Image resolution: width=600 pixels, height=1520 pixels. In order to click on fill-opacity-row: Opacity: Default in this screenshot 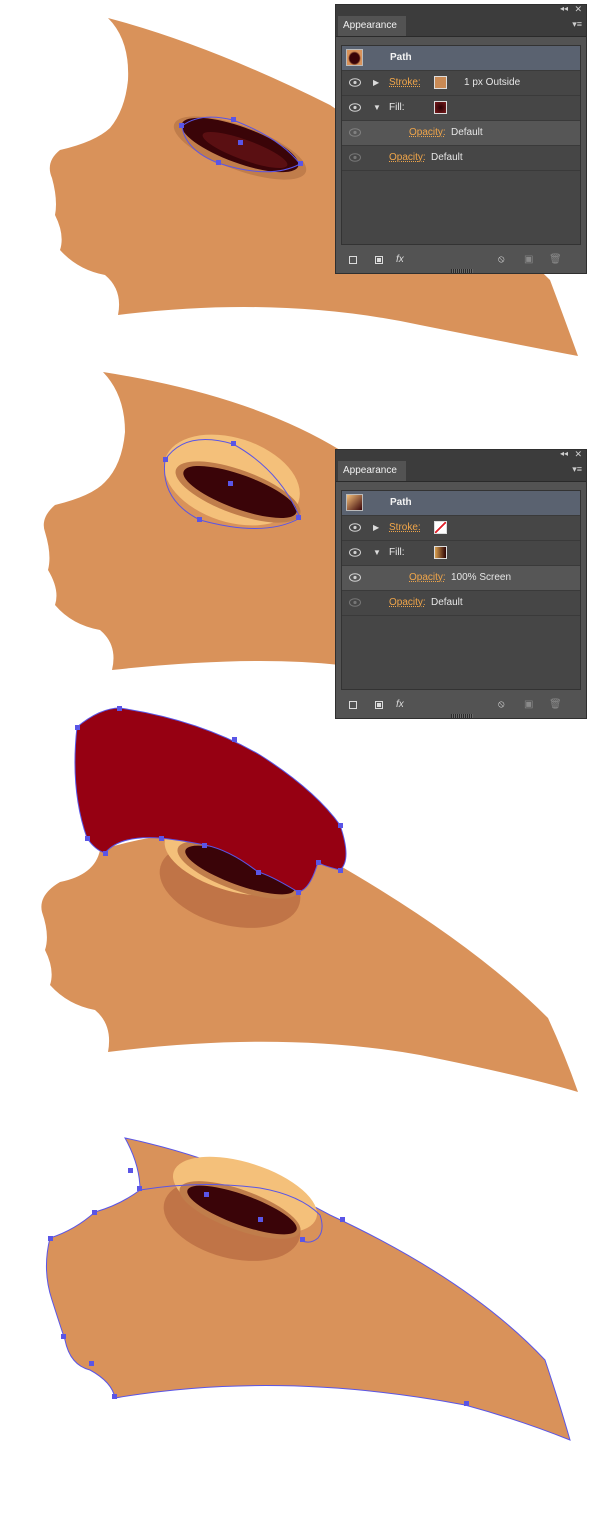, I will do `click(461, 133)`.